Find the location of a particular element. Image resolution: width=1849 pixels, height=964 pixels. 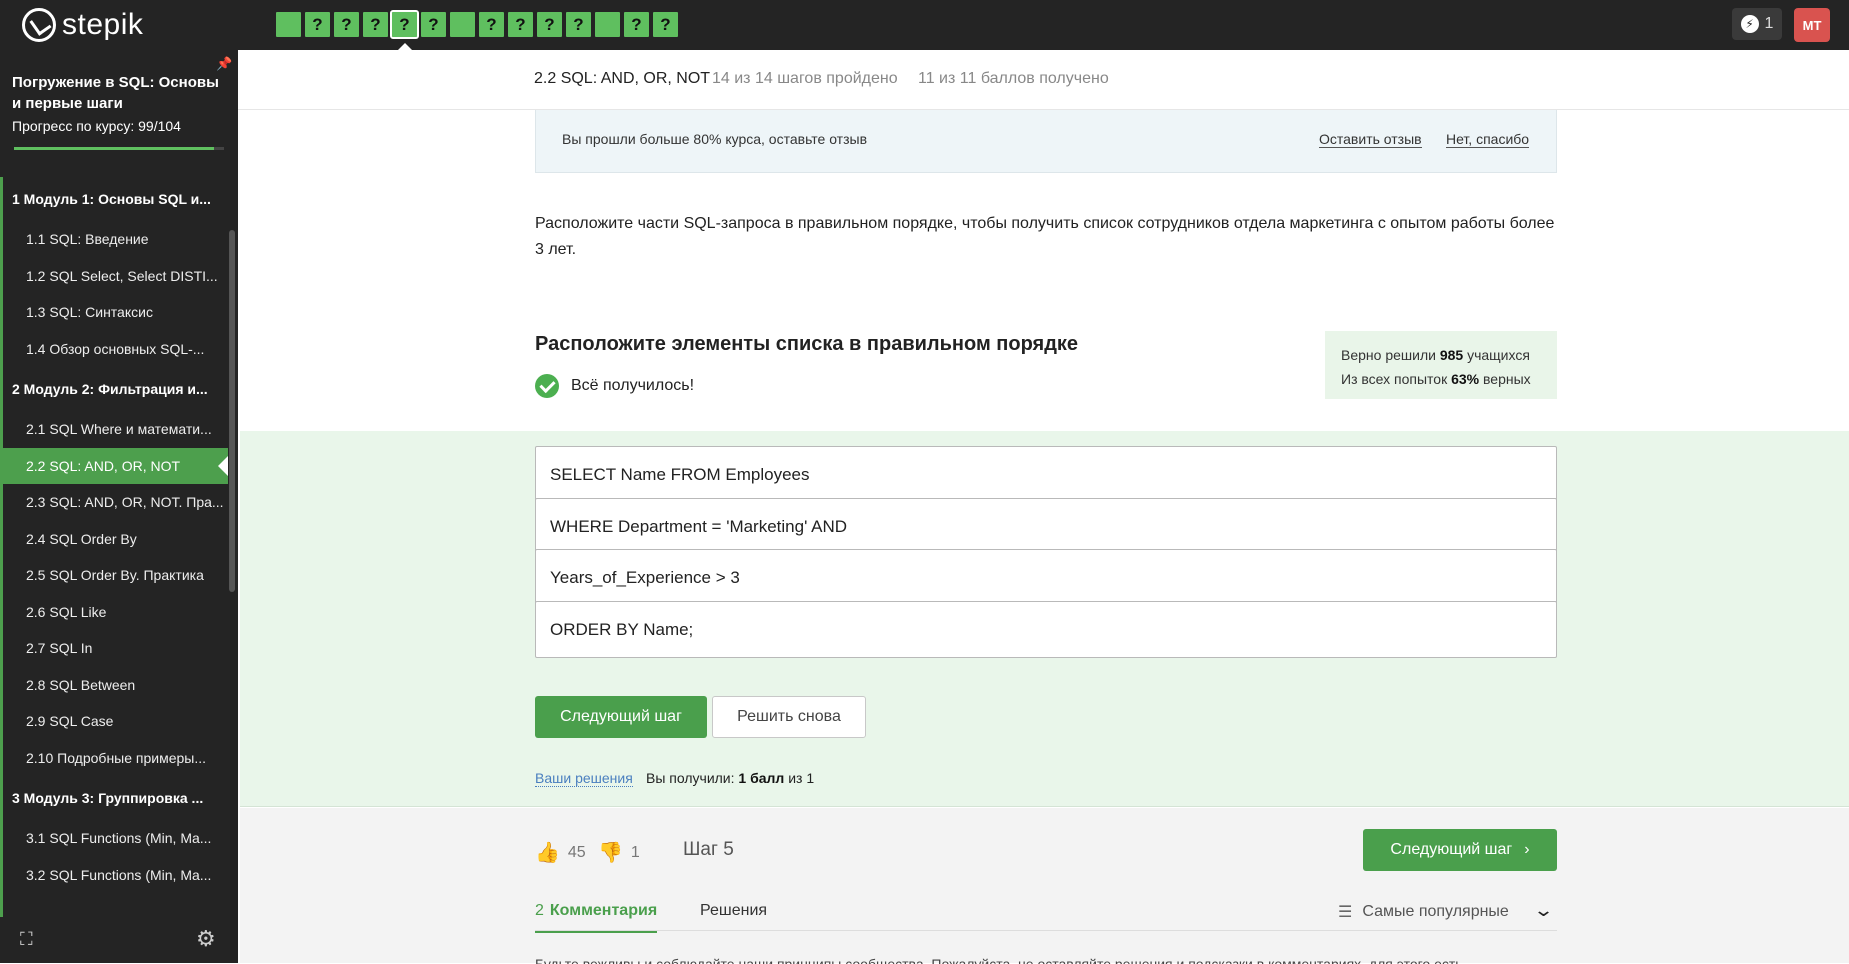

sidebar-lesson: 2.9 SQL Case is located at coordinates (115, 721).